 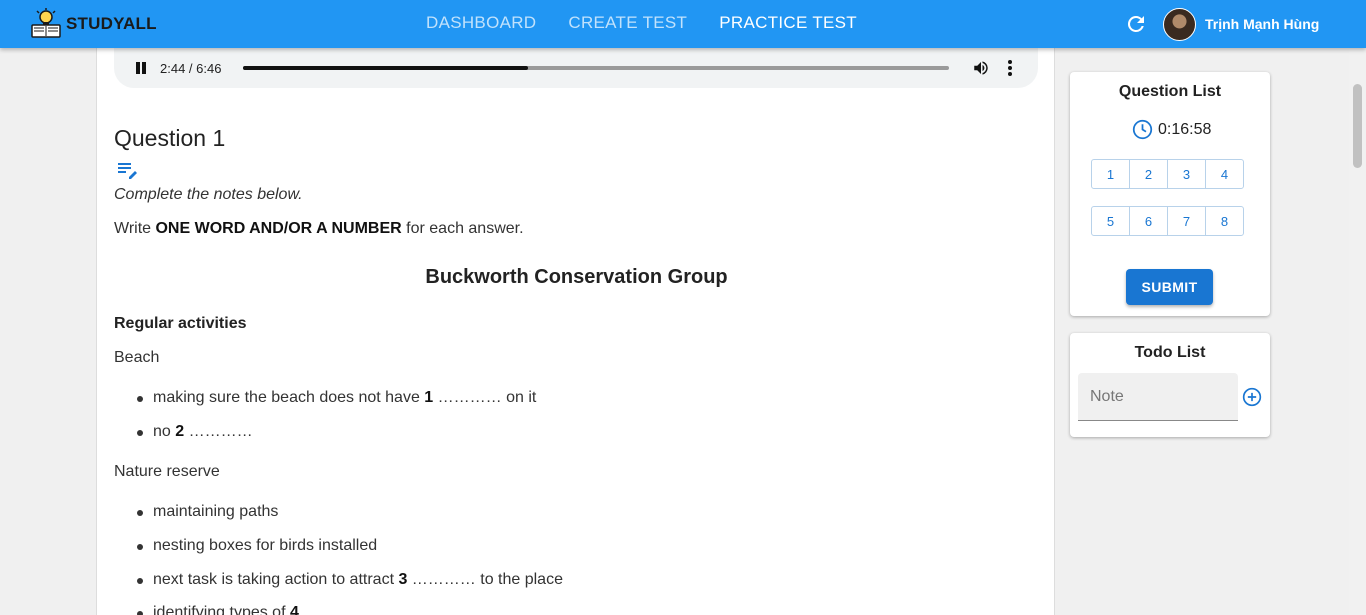 I want to click on add-circle-icon, so click(x=1252, y=397).